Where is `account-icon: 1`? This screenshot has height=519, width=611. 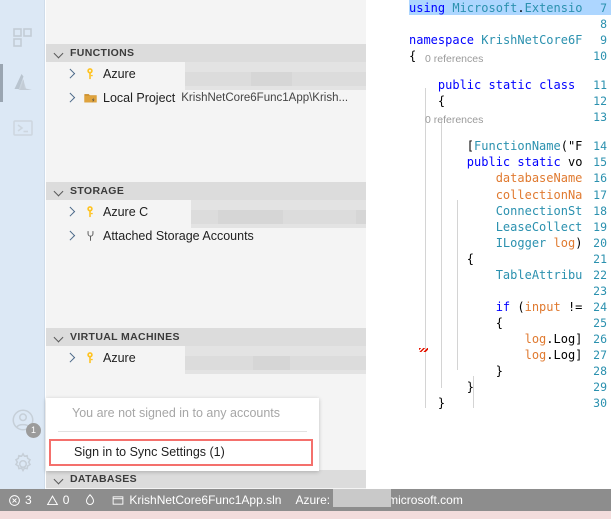 account-icon: 1 is located at coordinates (24, 421).